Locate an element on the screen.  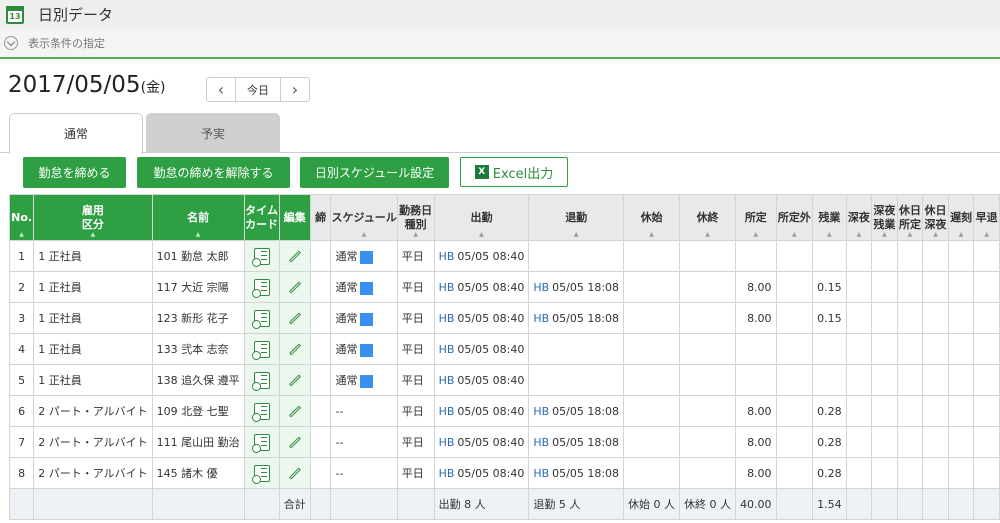
col-day-kind: 勤務日 種別 ▲ is located at coordinates (415, 217).